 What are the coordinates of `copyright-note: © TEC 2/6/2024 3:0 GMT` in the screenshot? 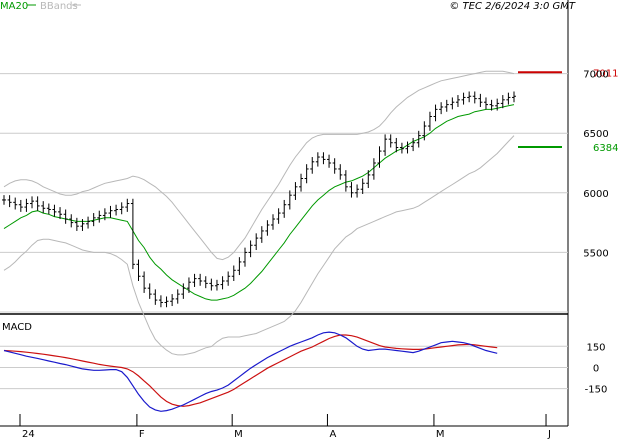 It's located at (512, 6).